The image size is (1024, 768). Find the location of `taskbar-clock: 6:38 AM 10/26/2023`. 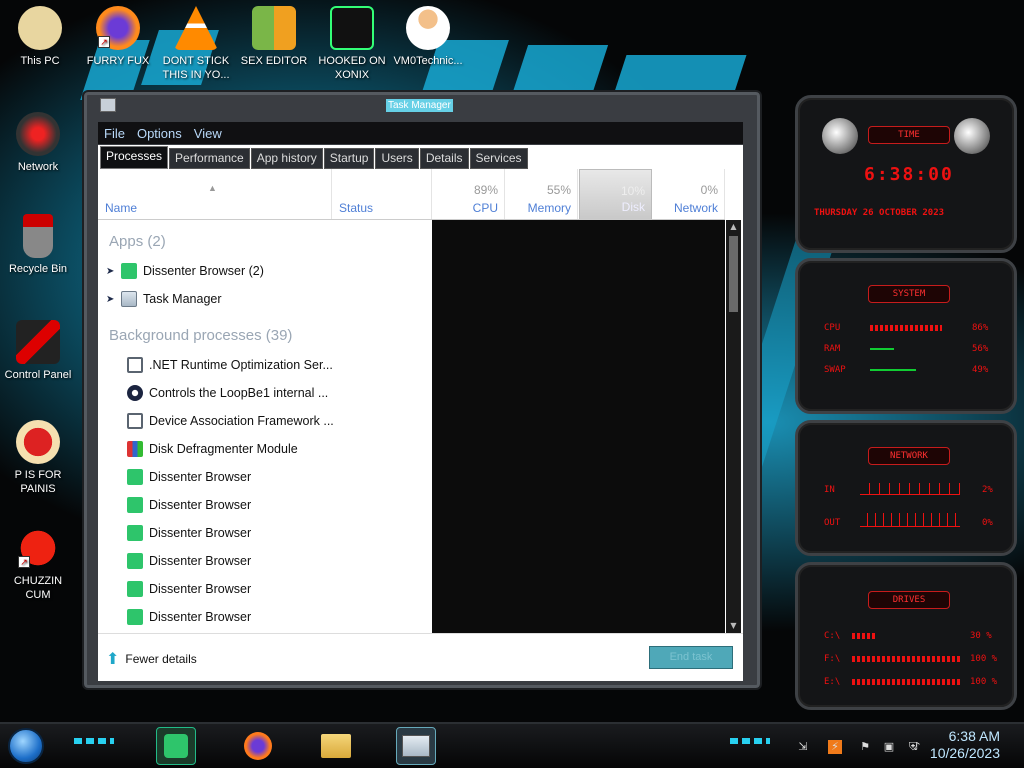

taskbar-clock: 6:38 AM 10/26/2023 is located at coordinates (965, 745).